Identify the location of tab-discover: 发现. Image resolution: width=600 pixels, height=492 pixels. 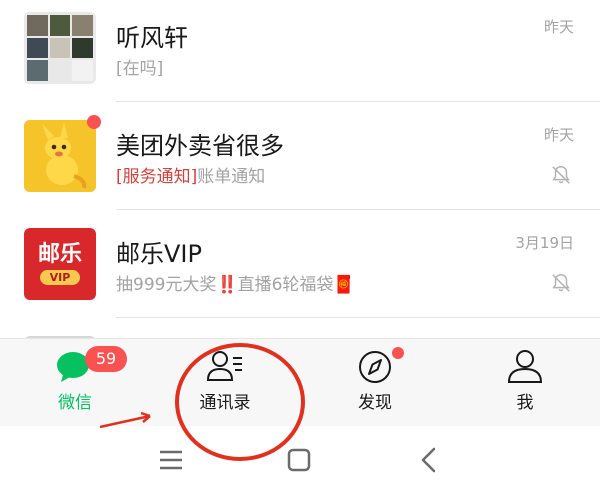
(375, 383).